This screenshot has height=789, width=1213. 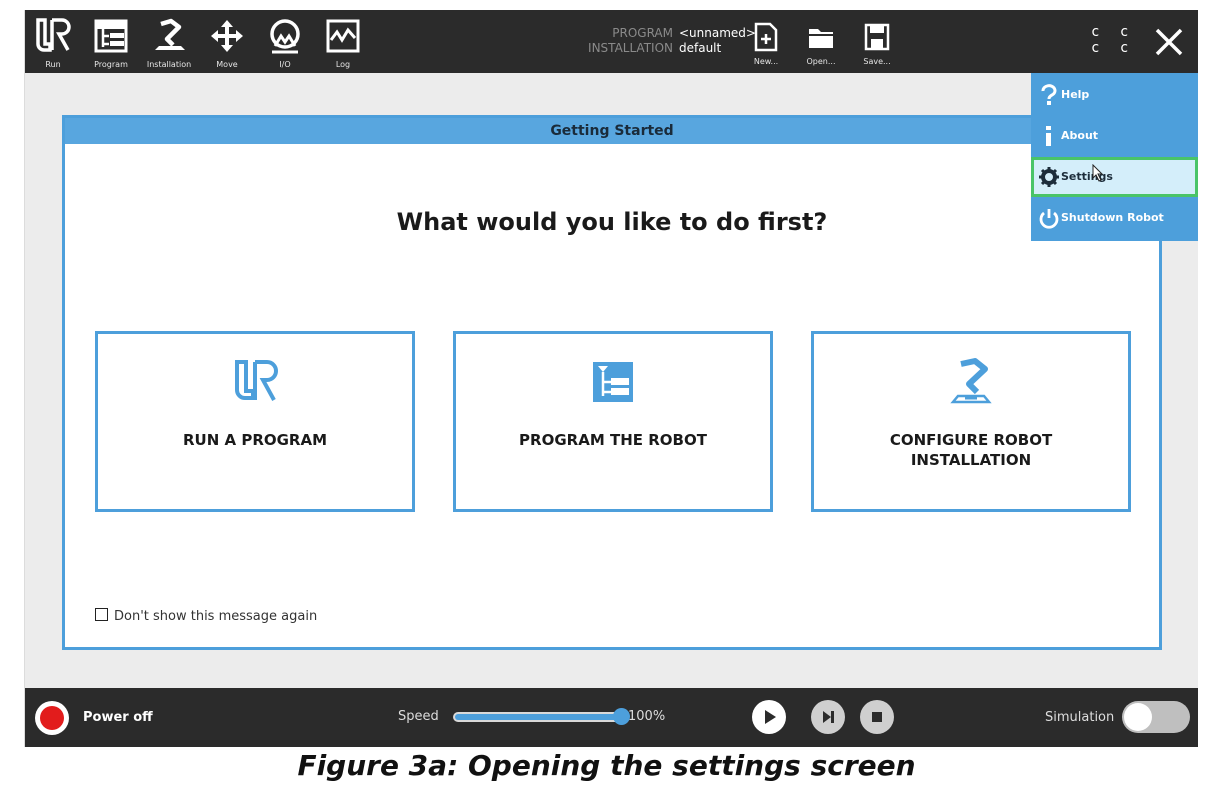 What do you see at coordinates (877, 717) in the screenshot?
I see `stop-button` at bounding box center [877, 717].